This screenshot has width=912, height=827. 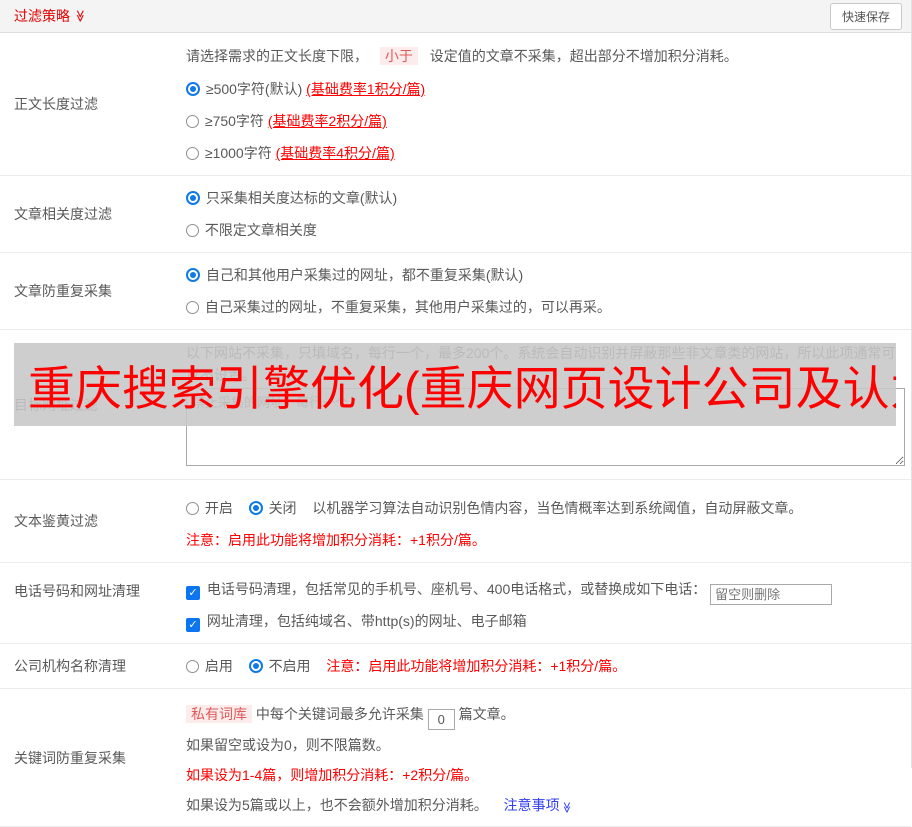 I want to click on section-relevance-filter: 文章相关度过滤 只采集相关度达标的文章(默认) 不限定文章相关度, so click(x=455, y=214).